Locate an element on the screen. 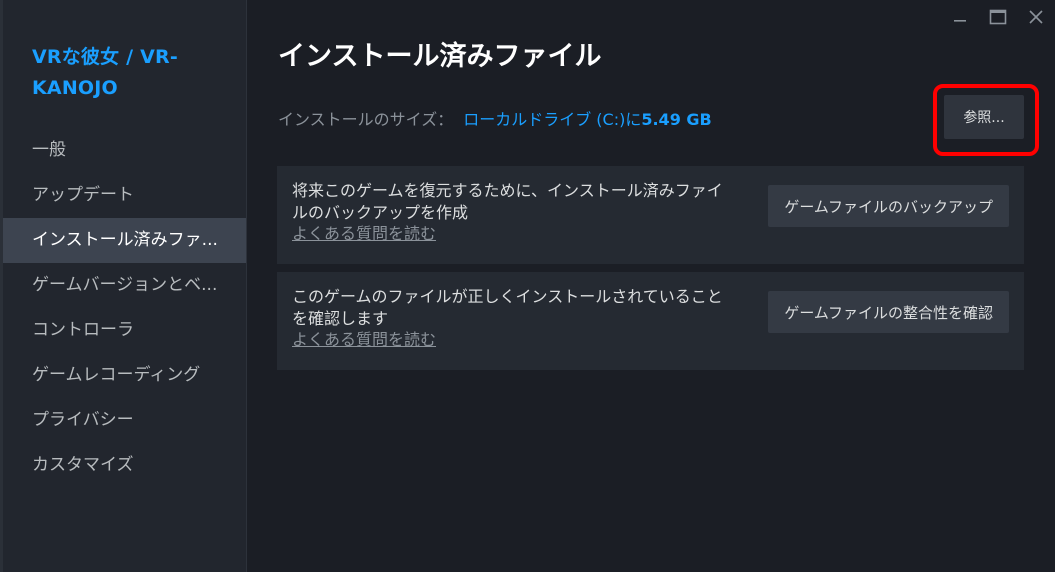 This screenshot has height=572, width=1055. sidebar-item-privacy: プライバシー is located at coordinates (124, 420).